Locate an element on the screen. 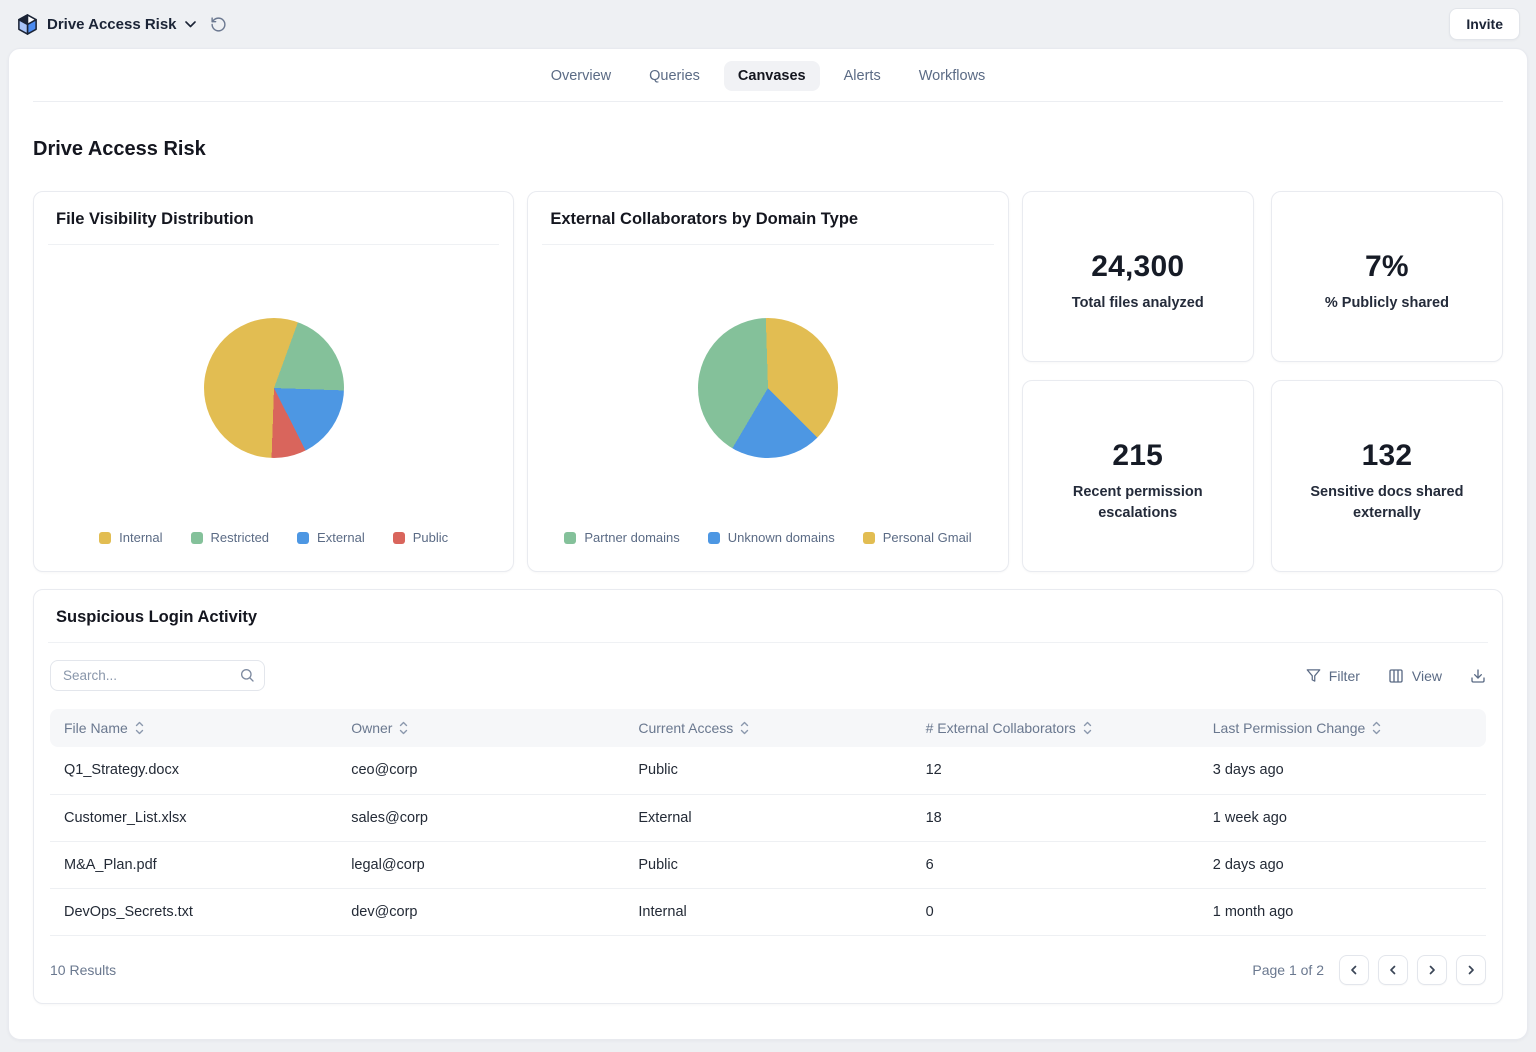 This screenshot has width=1536, height=1052. invite-button: Invite is located at coordinates (1484, 24).